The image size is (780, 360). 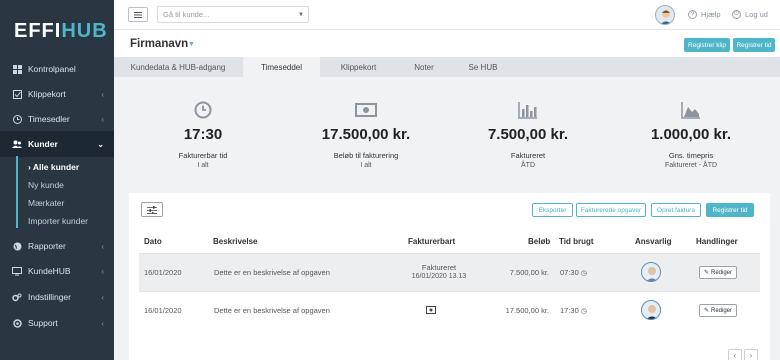 I want to click on sidebar-item-kunder: Kunder ⌄, so click(x=57, y=144).